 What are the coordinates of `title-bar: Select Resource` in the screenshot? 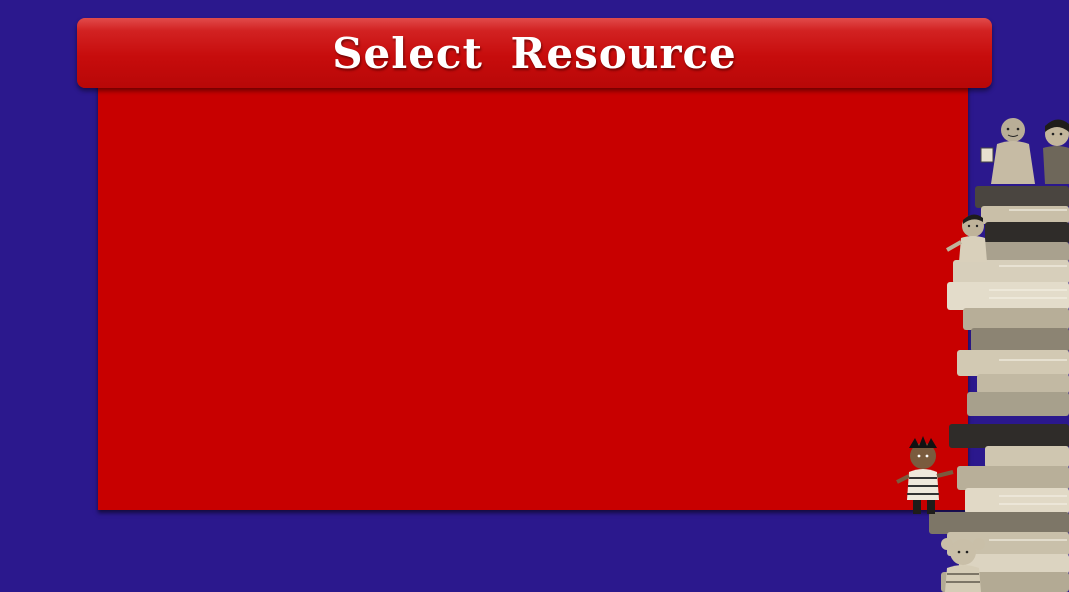 It's located at (534, 53).